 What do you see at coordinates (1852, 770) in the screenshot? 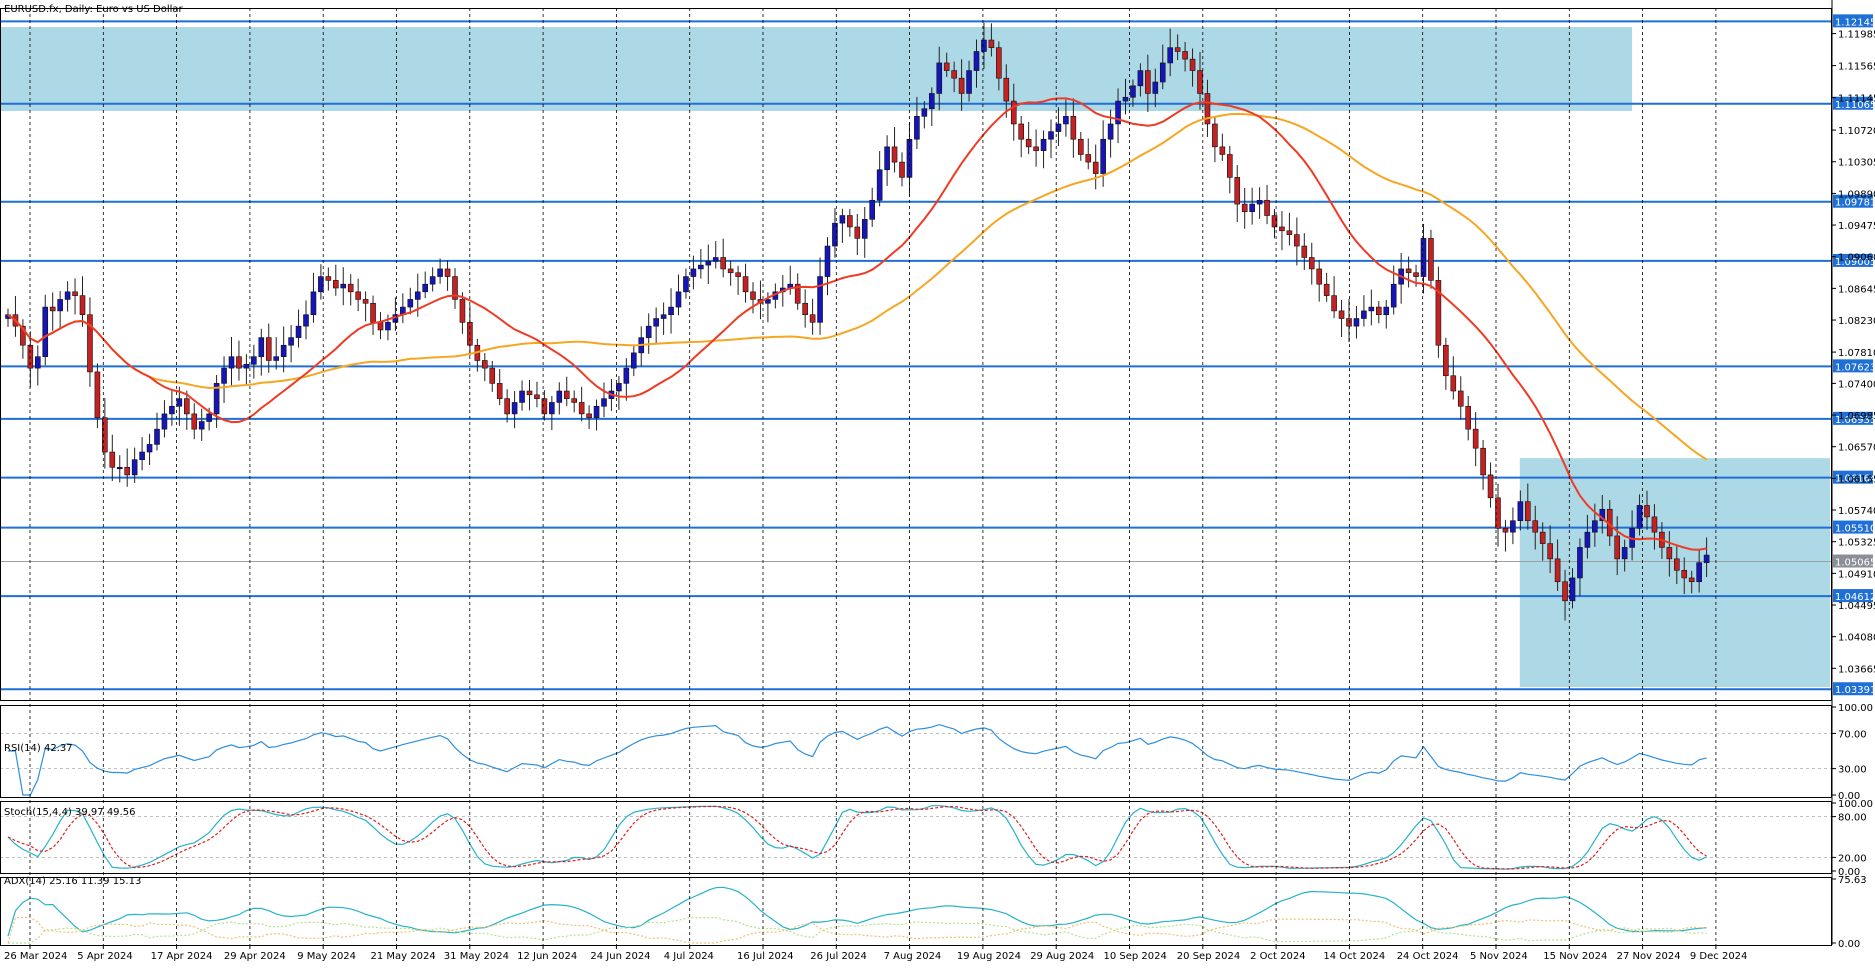
I see `y-tick-label: 30.00` at bounding box center [1852, 770].